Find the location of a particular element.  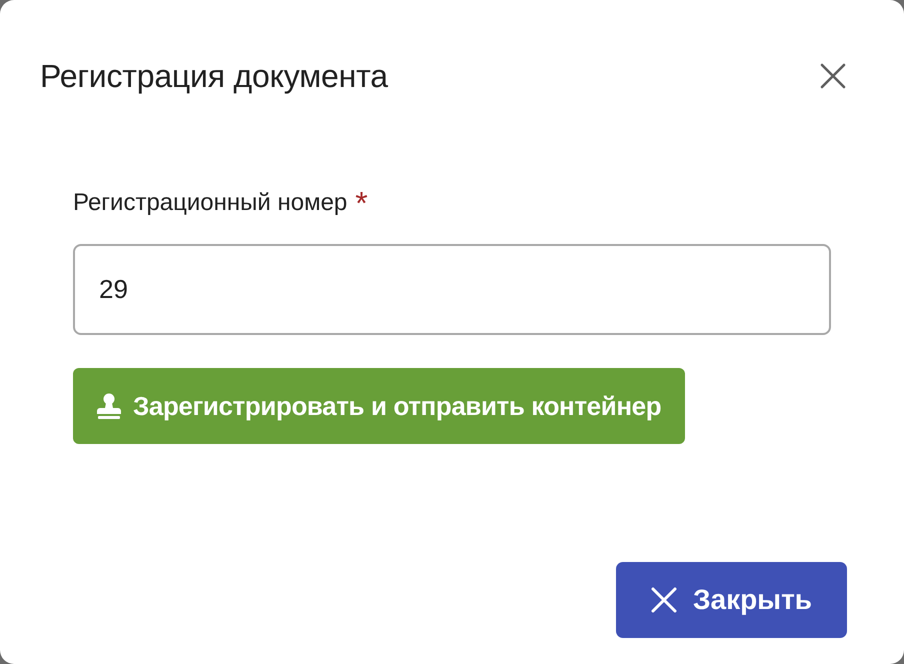

input-field: 29 is located at coordinates (452, 289).